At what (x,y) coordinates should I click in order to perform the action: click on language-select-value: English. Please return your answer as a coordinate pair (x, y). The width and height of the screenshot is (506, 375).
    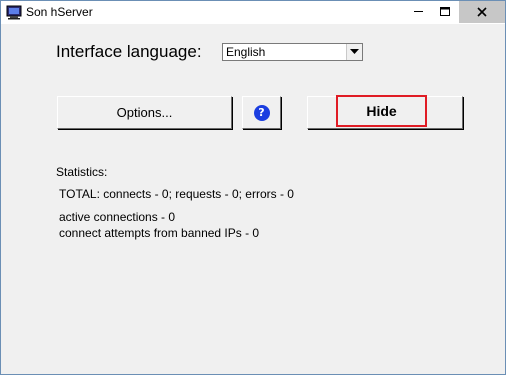
    Looking at the image, I should click on (246, 52).